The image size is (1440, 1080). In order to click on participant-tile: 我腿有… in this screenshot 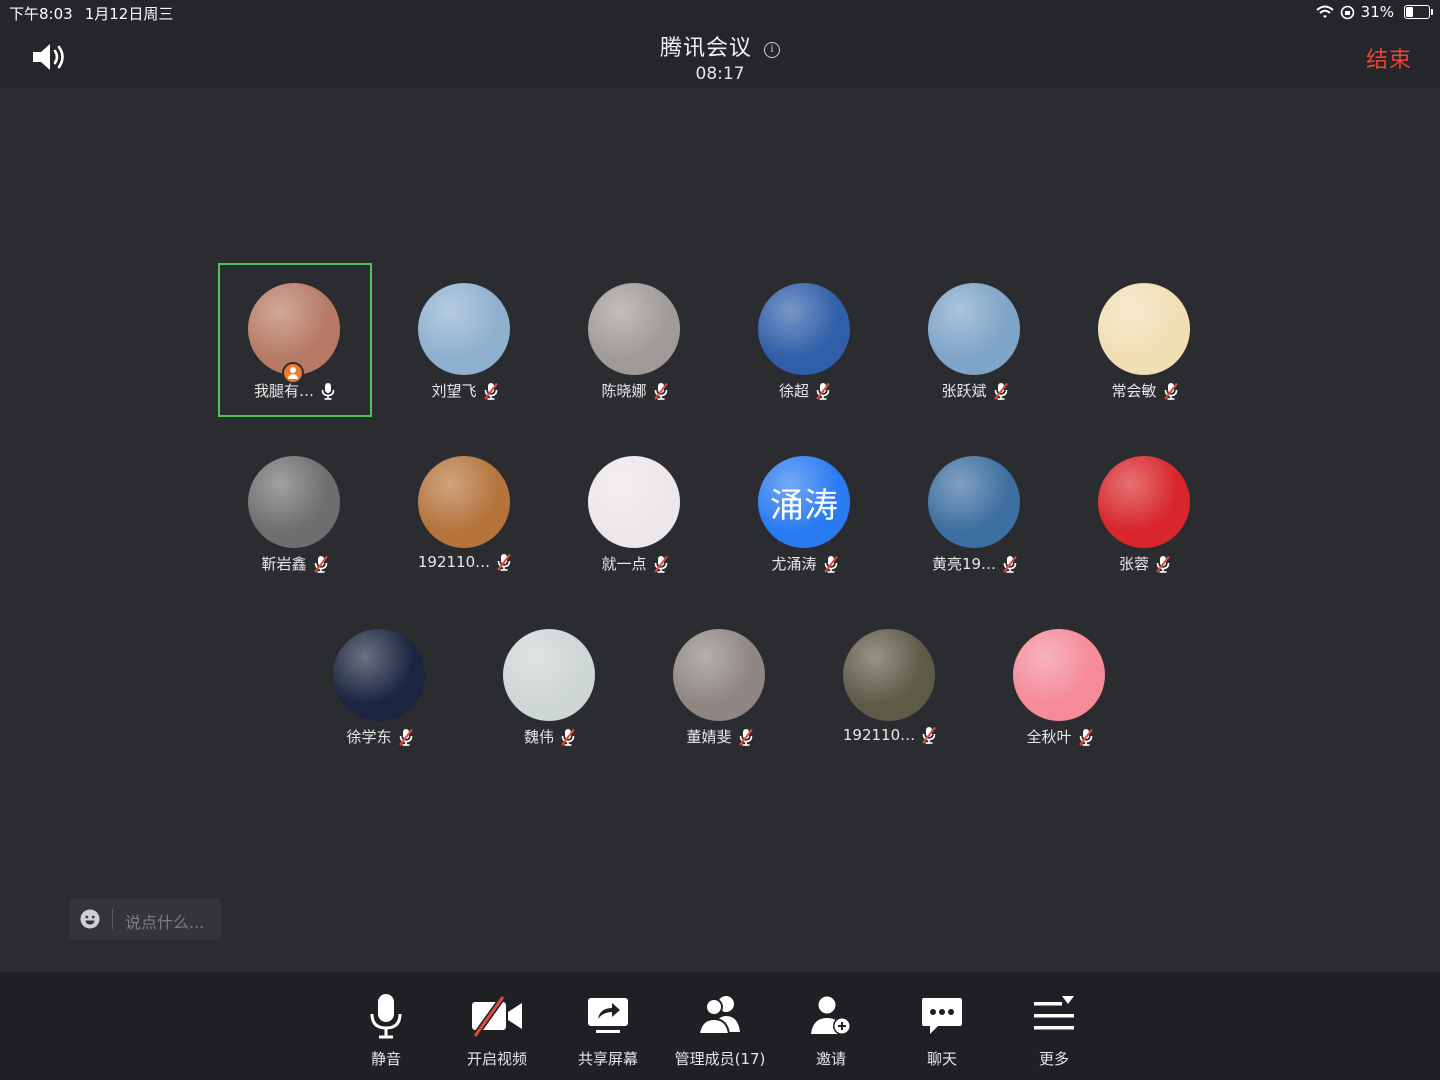, I will do `click(295, 340)`.